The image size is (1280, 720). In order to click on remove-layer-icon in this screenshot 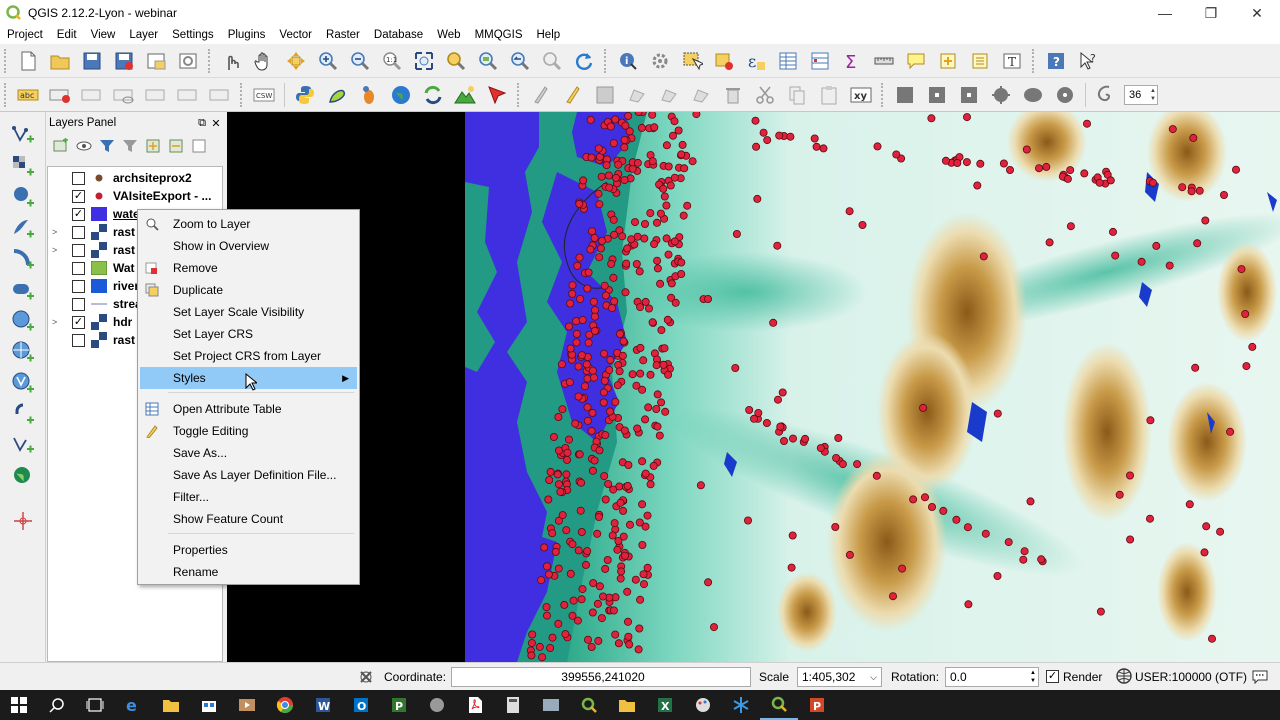, I will do `click(199, 146)`.